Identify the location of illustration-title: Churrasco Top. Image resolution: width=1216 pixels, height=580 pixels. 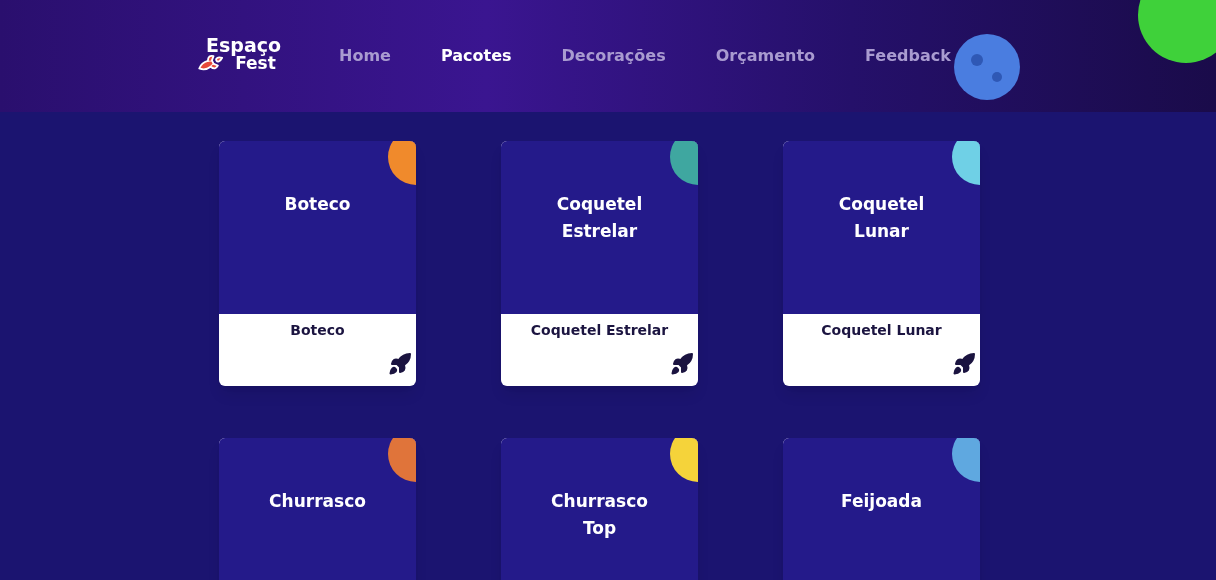
(599, 515).